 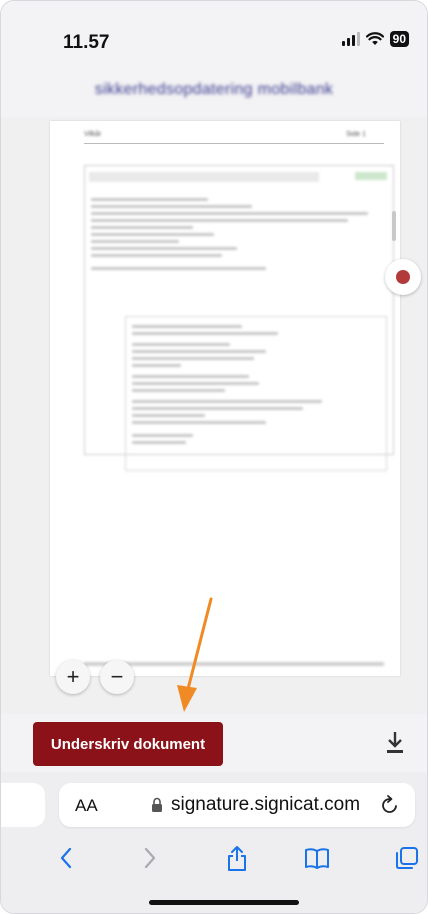 I want to click on address-bar: AA signature.signicat.com, so click(x=237, y=805).